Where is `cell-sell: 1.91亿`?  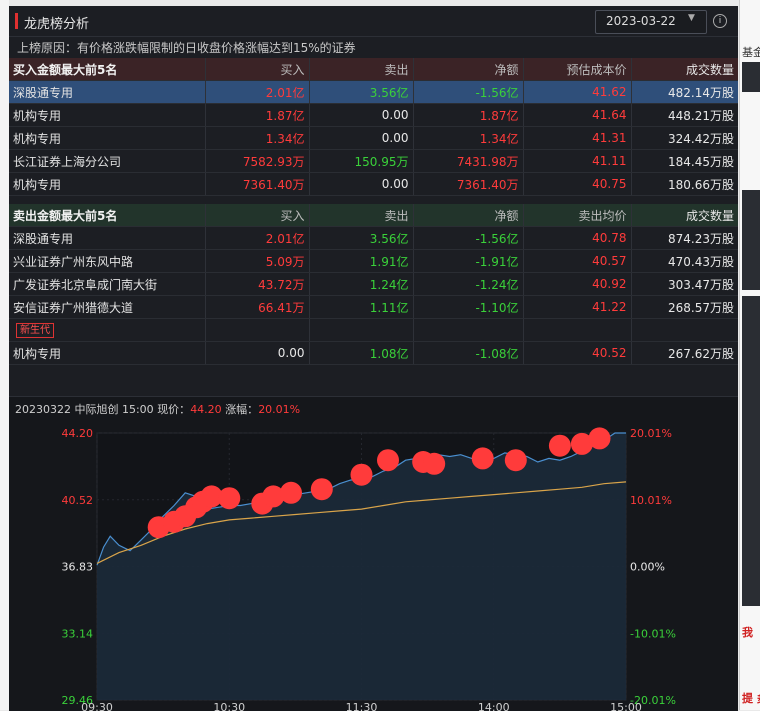
cell-sell: 1.91亿 is located at coordinates (361, 261).